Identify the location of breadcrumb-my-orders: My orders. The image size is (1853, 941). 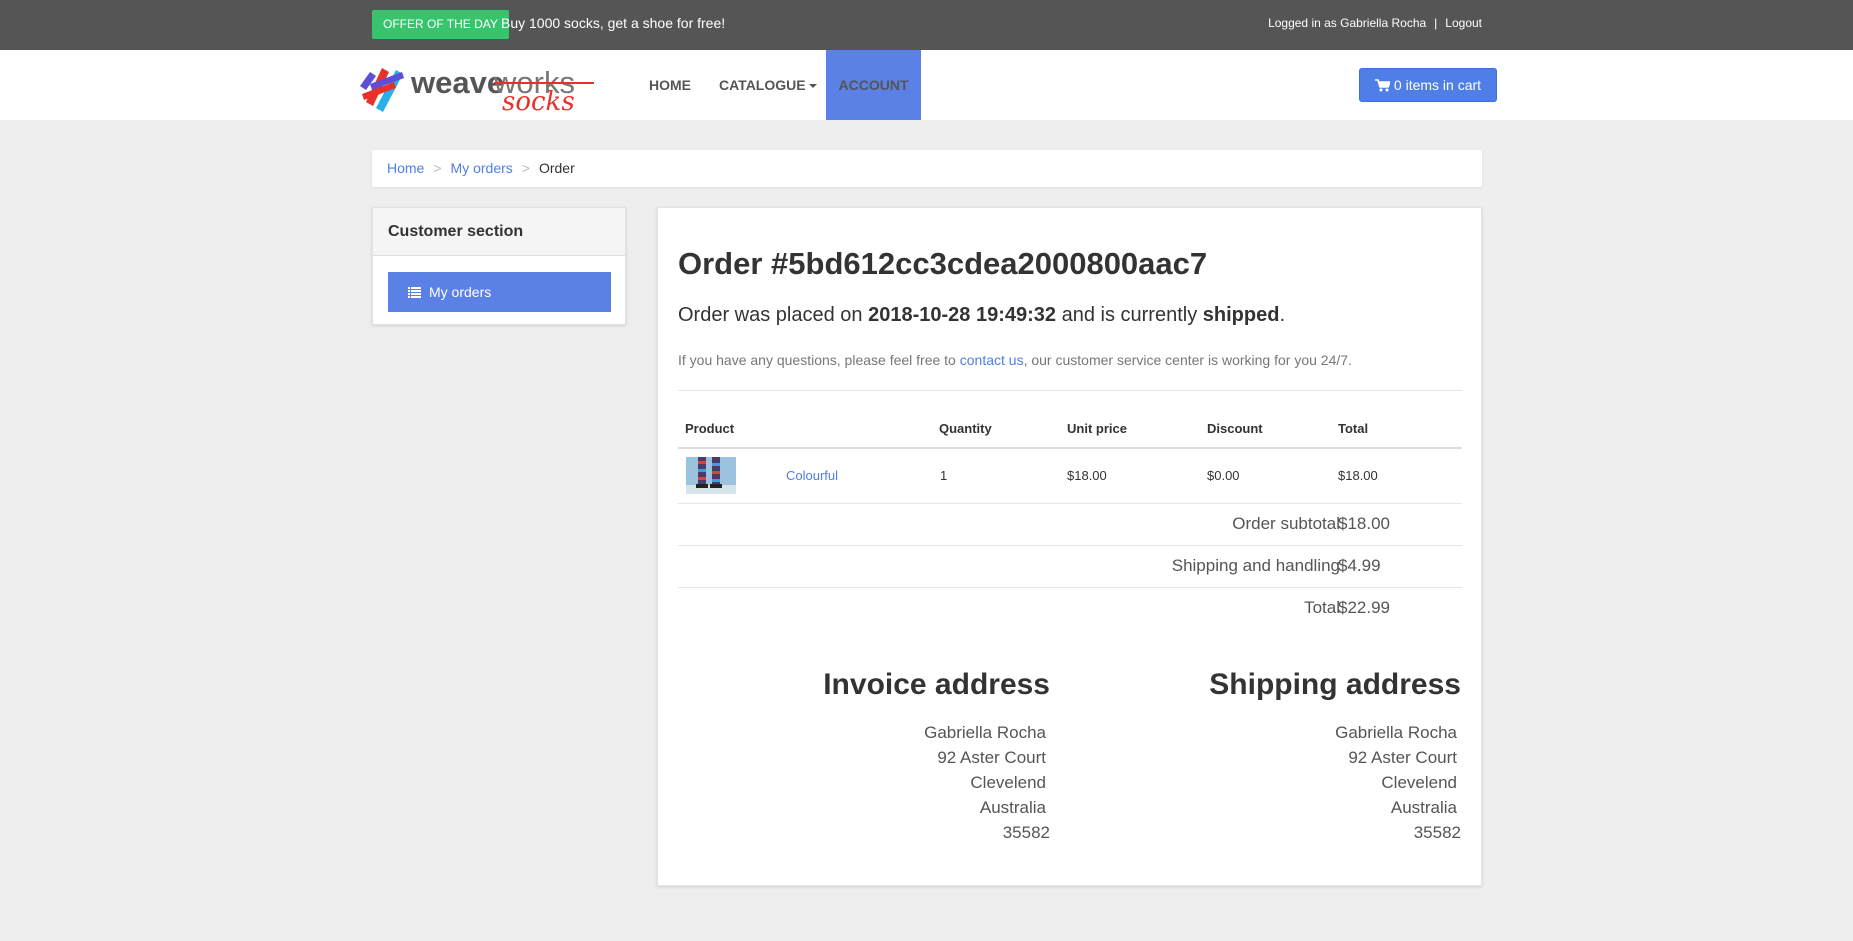
(482, 168).